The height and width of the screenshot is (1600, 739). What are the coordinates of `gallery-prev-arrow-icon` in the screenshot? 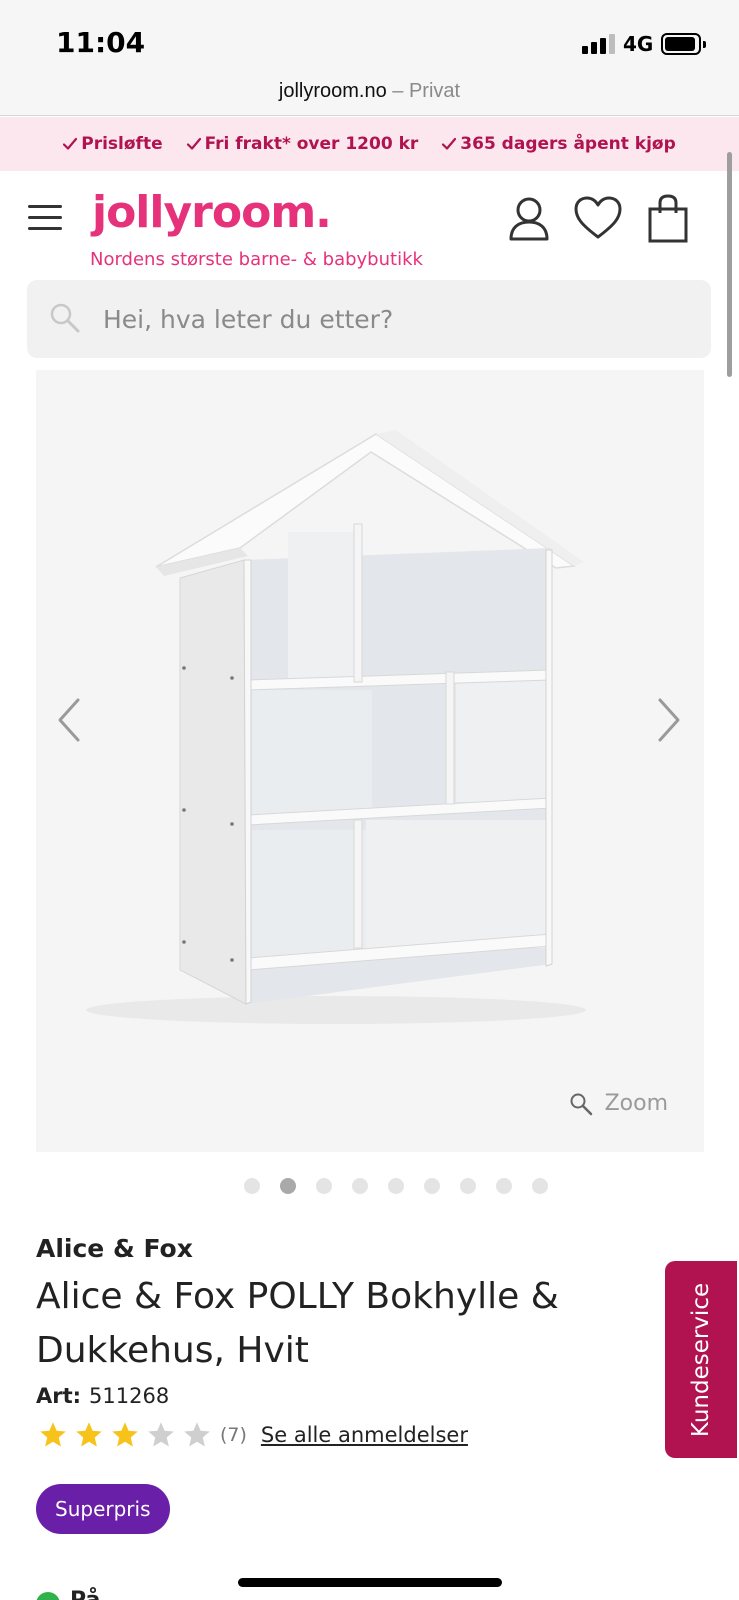 It's located at (70, 720).